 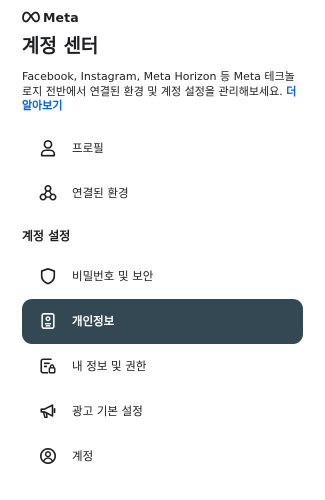 I want to click on shield-icon, so click(x=48, y=276).